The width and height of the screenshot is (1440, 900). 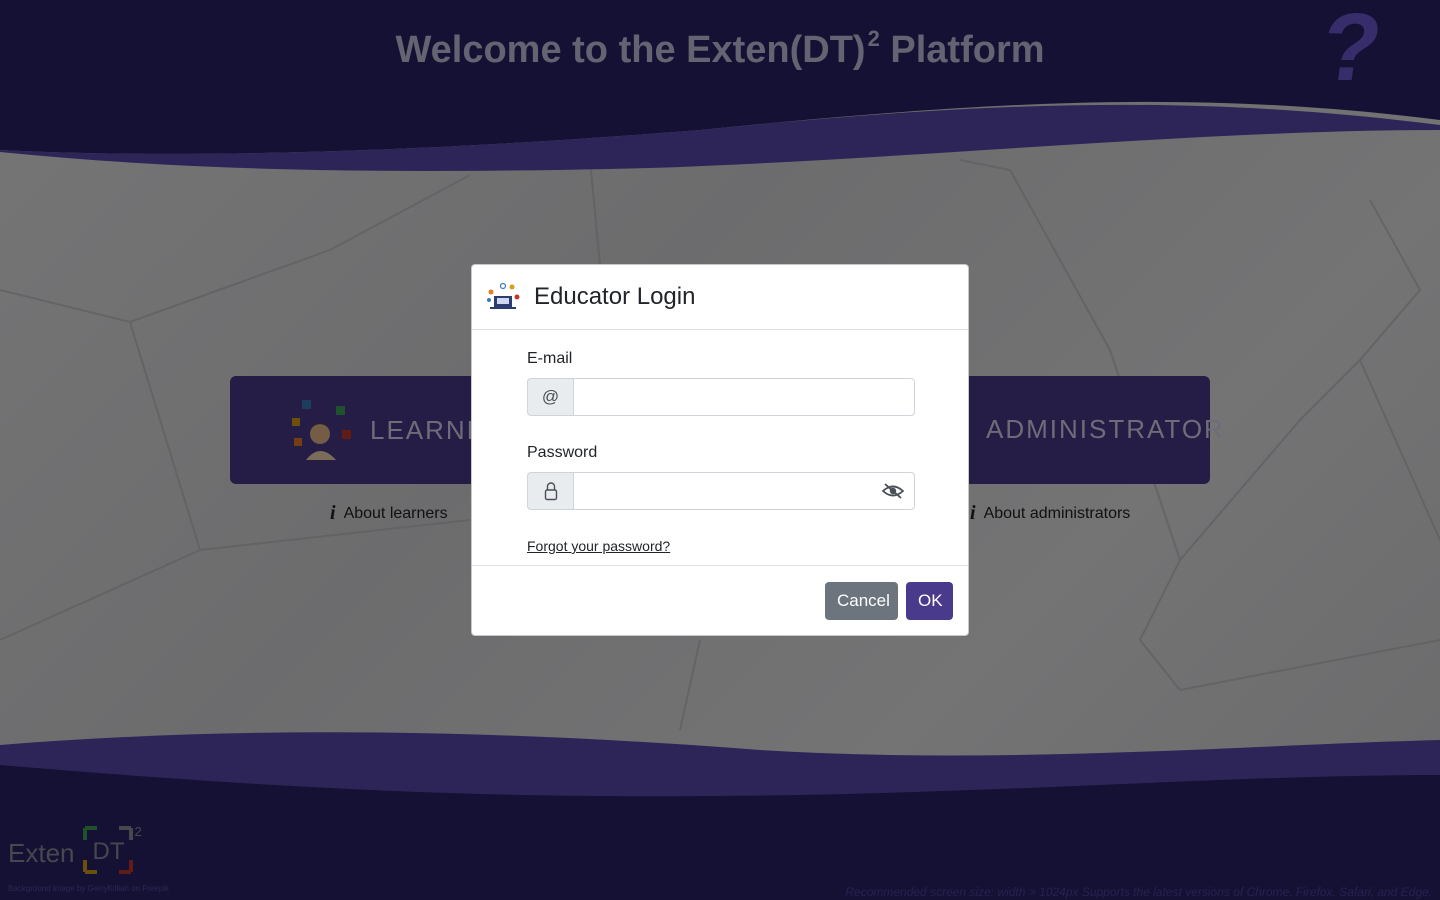 I want to click on at-icon: @, so click(x=550, y=397).